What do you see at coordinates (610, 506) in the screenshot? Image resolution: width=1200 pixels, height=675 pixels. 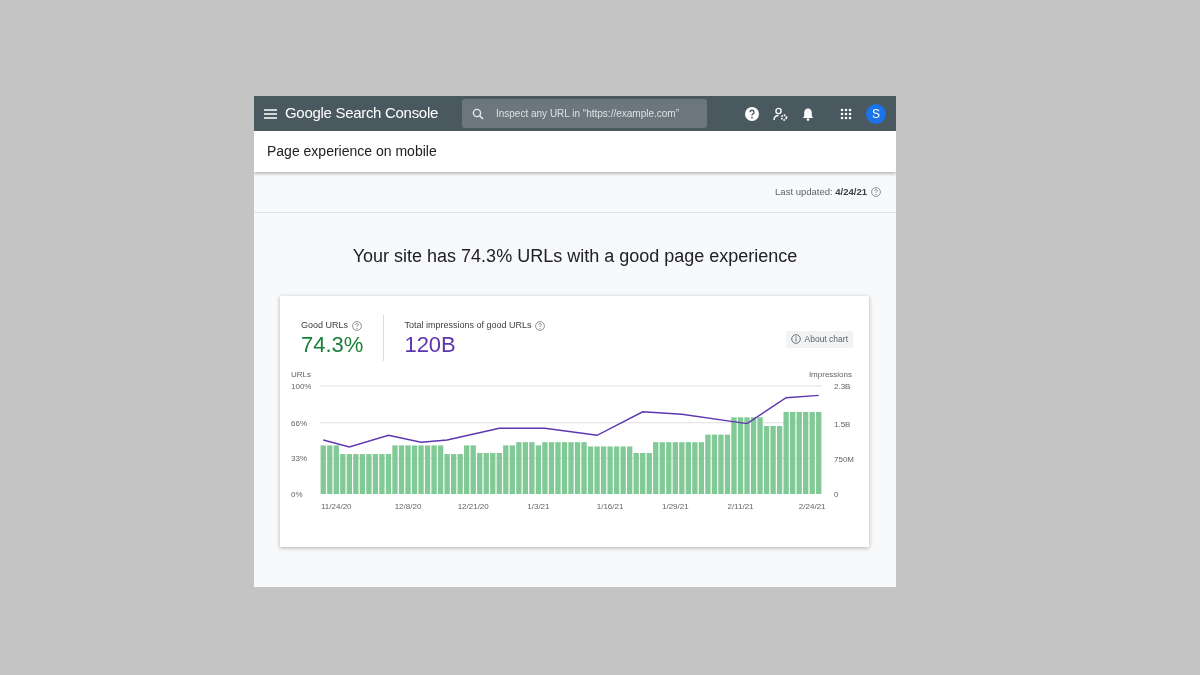 I see `axis-tick-label: 1/16/21` at bounding box center [610, 506].